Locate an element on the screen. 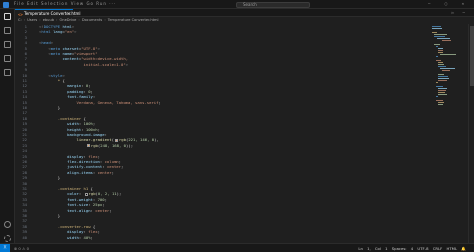 The image size is (474, 252). remote-indicator-icon: ⟩⟨ is located at coordinates (5, 248).